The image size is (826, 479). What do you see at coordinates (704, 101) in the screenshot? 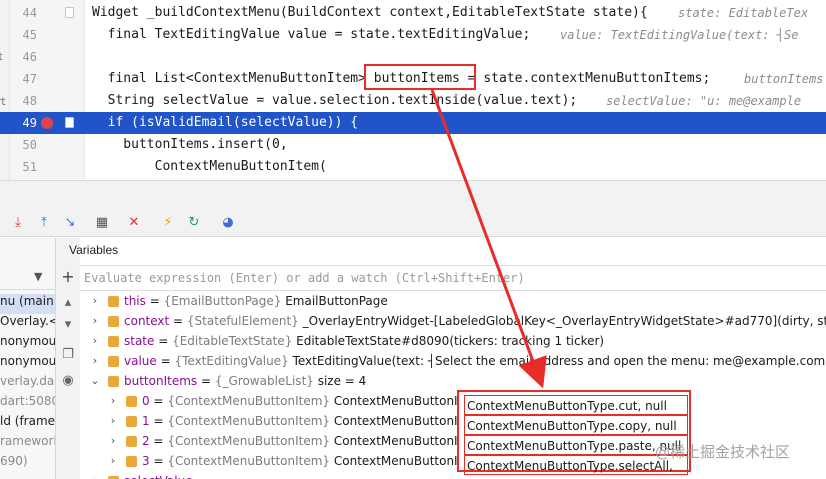
I see `inline-value-hint: selectValue: "u: me@example` at bounding box center [704, 101].